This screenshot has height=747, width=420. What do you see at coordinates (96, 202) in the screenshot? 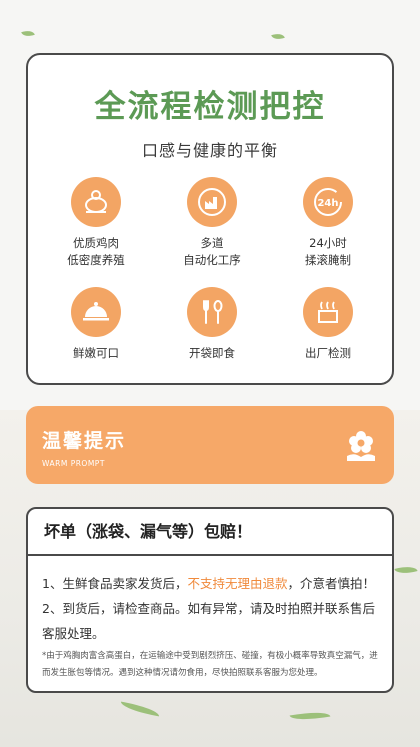
I see `chicken-icon` at bounding box center [96, 202].